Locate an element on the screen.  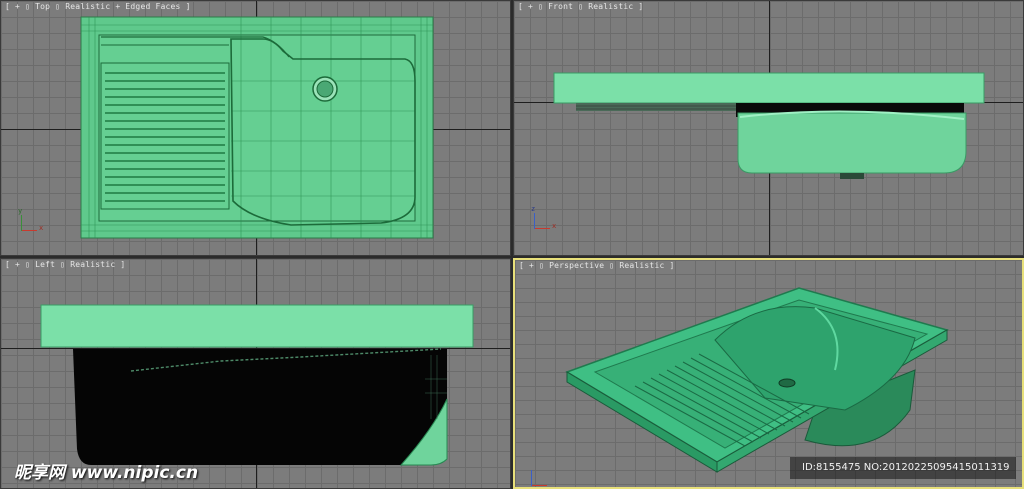
viewport-label-front: [ + ▯ Front ▯ Realistic ] is located at coordinates (580, 6).